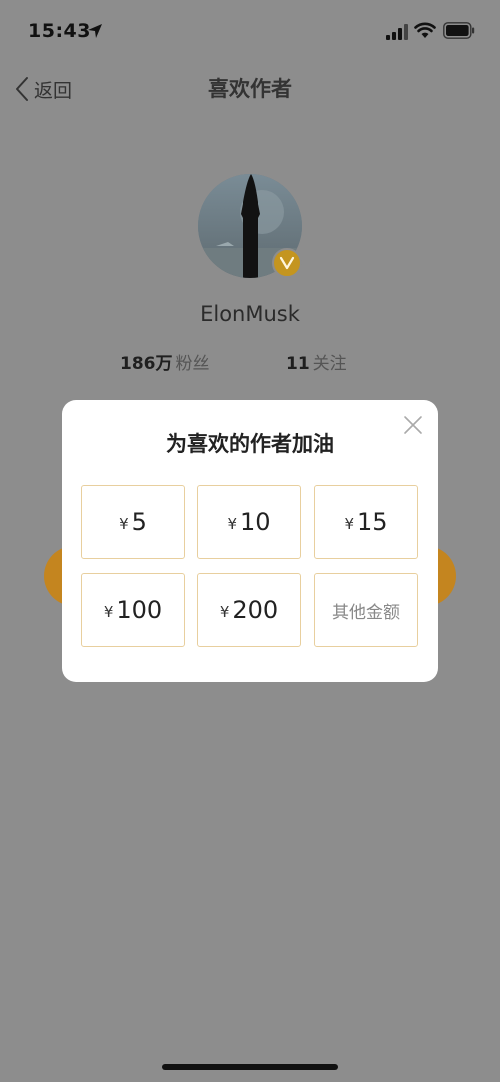 This screenshot has width=500, height=1082. Describe the element at coordinates (372, 522) in the screenshot. I see `amount-value: 15` at that location.